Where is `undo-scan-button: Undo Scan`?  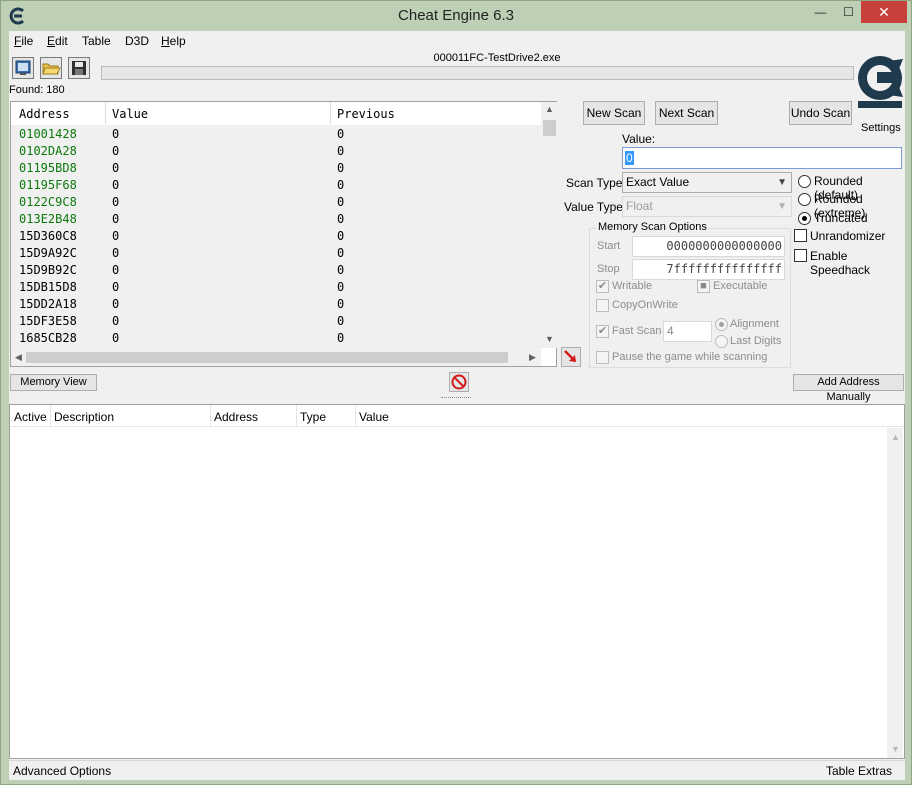 undo-scan-button: Undo Scan is located at coordinates (820, 113).